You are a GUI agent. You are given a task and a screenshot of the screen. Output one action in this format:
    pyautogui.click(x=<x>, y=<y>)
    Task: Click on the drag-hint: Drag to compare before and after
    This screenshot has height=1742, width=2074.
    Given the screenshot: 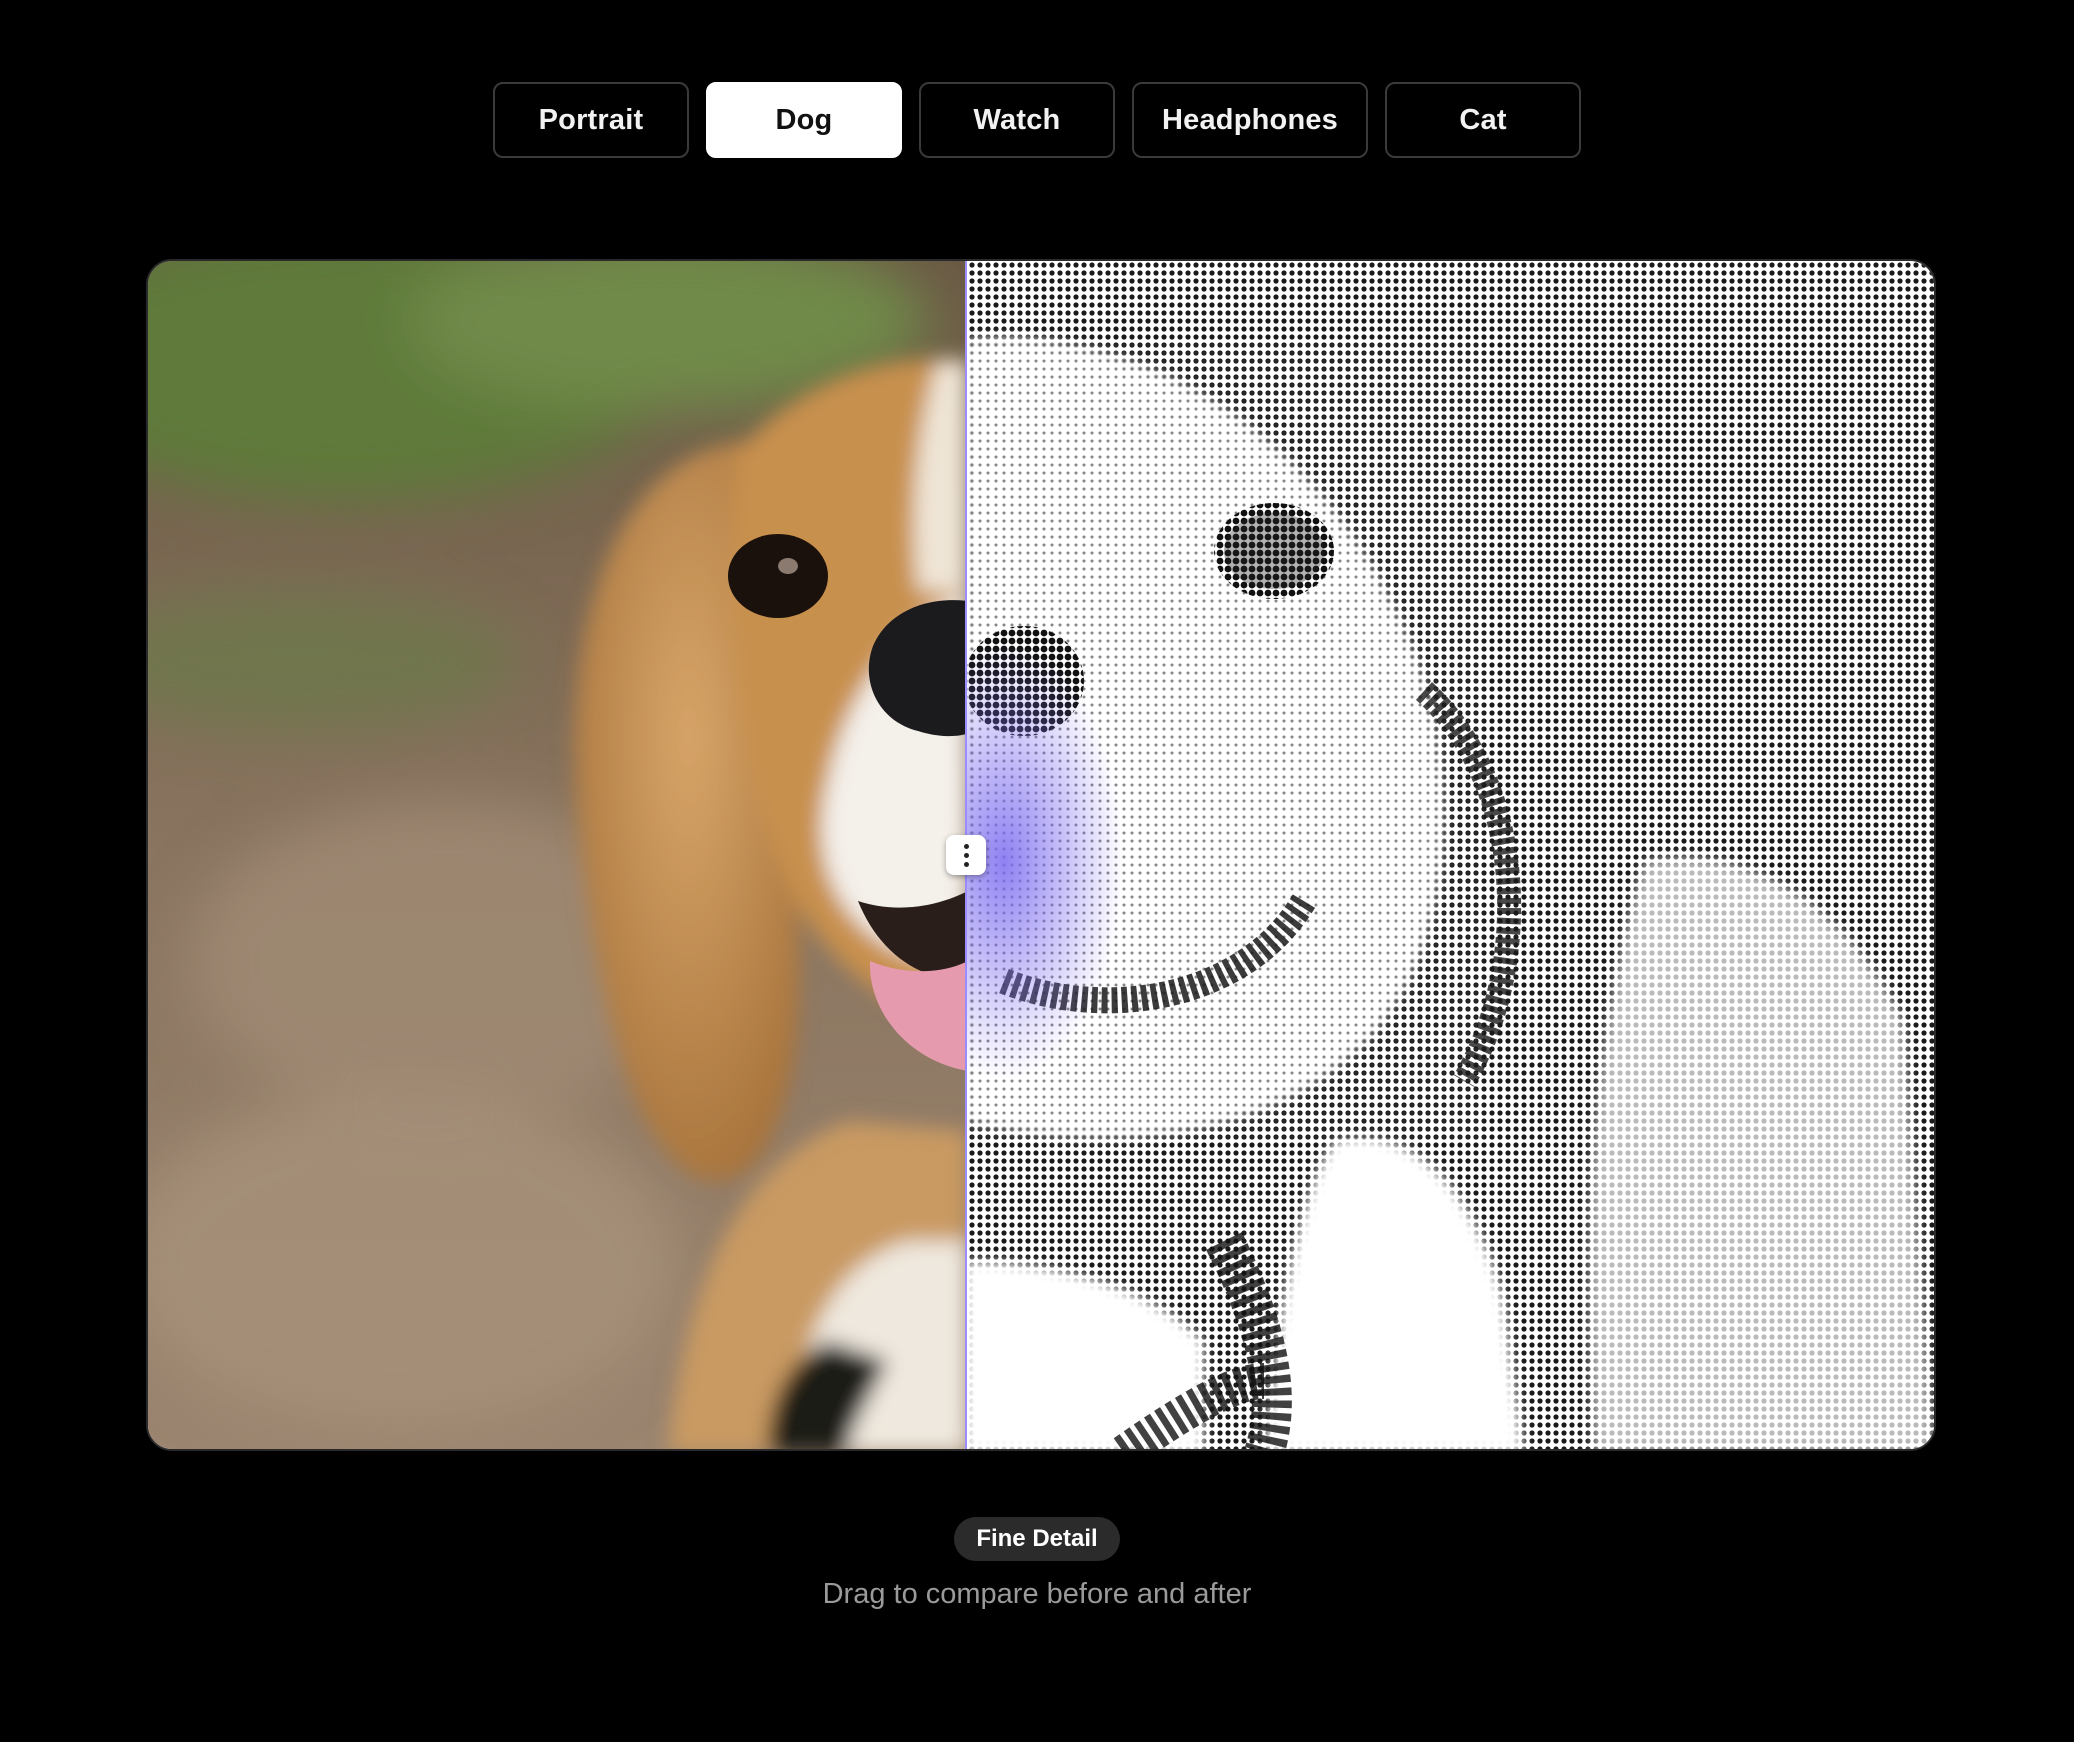 What is the action you would take?
    pyautogui.click(x=1037, y=1594)
    